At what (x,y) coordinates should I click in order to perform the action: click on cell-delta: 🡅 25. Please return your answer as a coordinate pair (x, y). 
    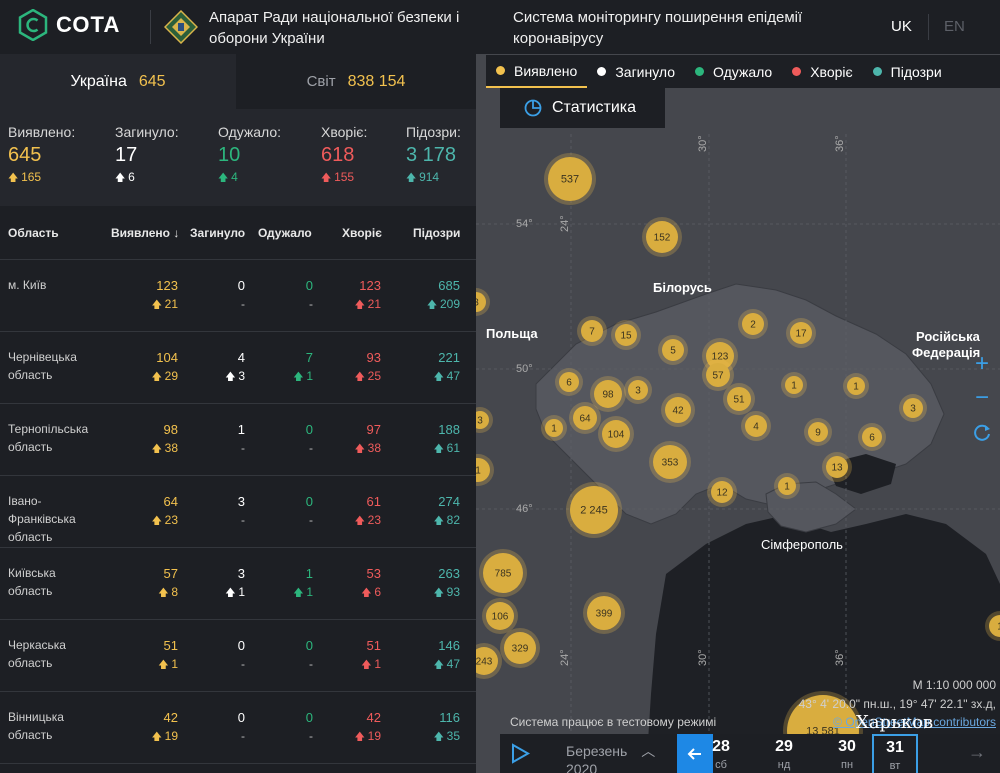
    Looking at the image, I should click on (368, 377).